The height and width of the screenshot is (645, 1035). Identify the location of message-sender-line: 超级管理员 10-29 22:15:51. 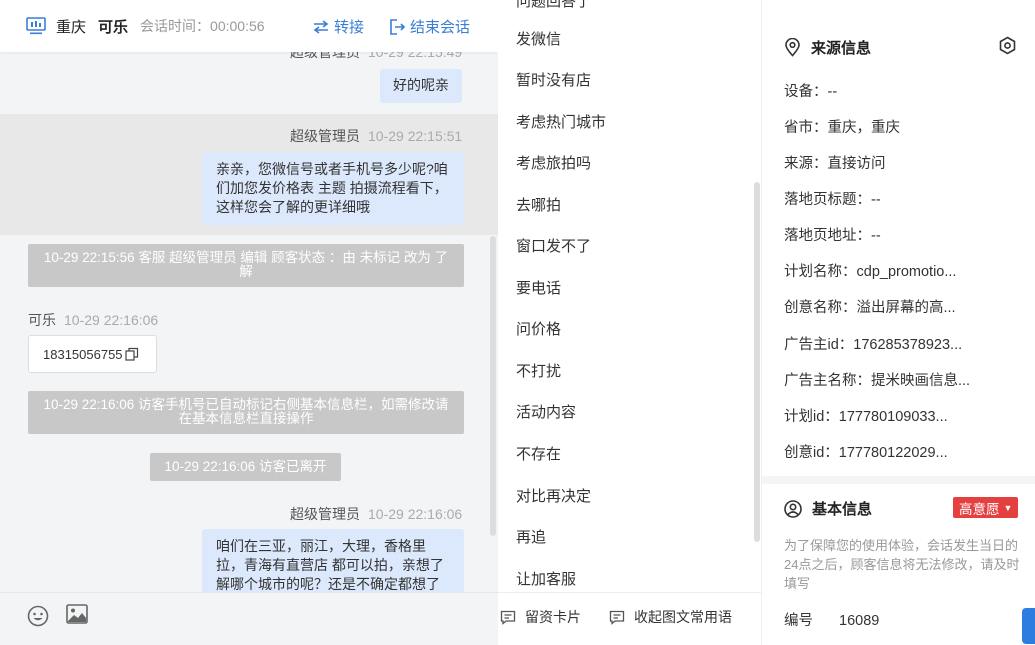
(376, 136).